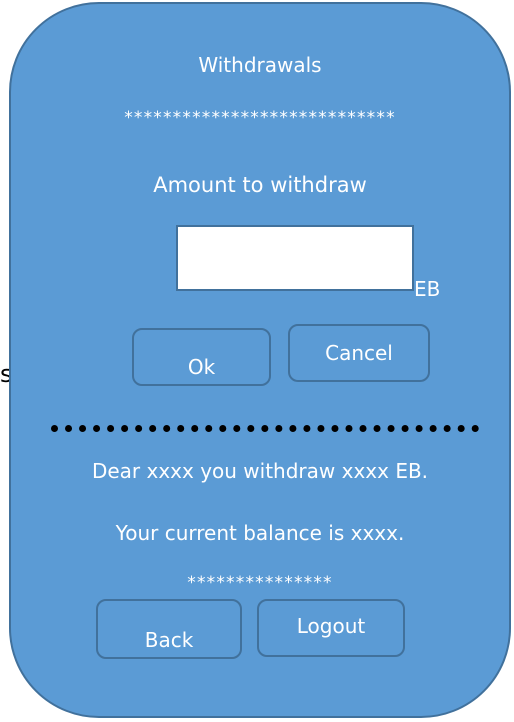  I want to click on screen-title: Withdrawals, so click(260, 65).